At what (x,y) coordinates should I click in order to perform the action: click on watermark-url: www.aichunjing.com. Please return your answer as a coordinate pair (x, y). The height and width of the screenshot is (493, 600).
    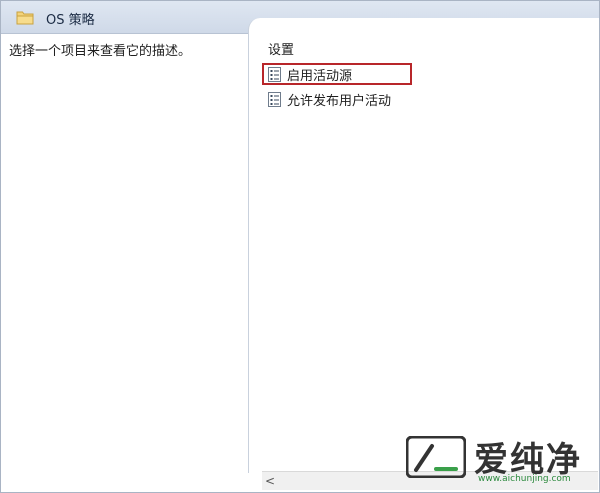
    Looking at the image, I should click on (524, 479).